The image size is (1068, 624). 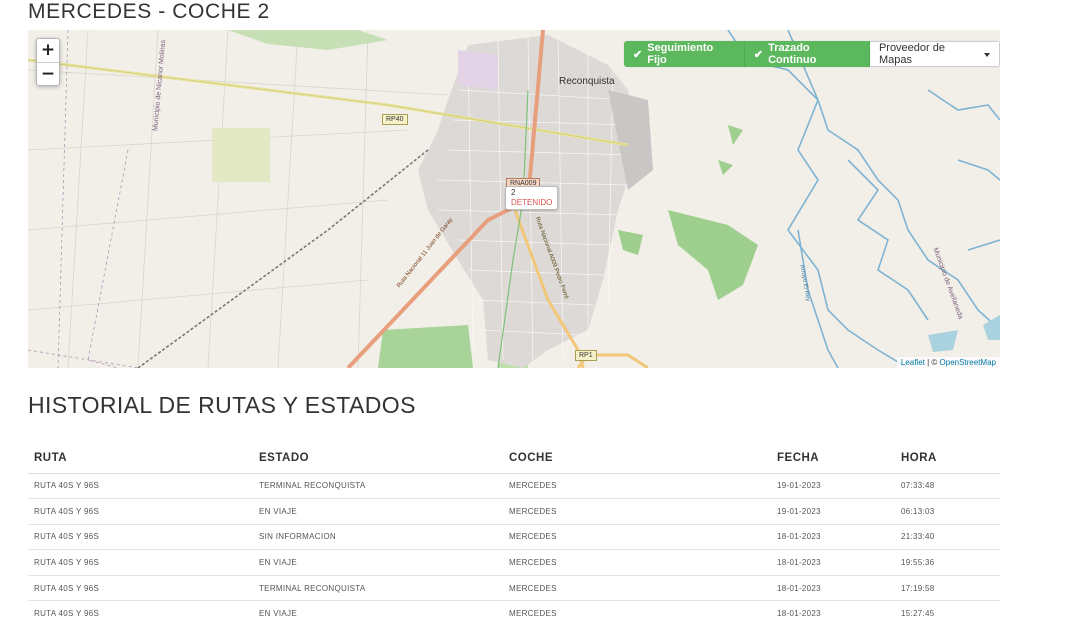 What do you see at coordinates (680, 54) in the screenshot?
I see `follow-label: Seguimiento Fijo` at bounding box center [680, 54].